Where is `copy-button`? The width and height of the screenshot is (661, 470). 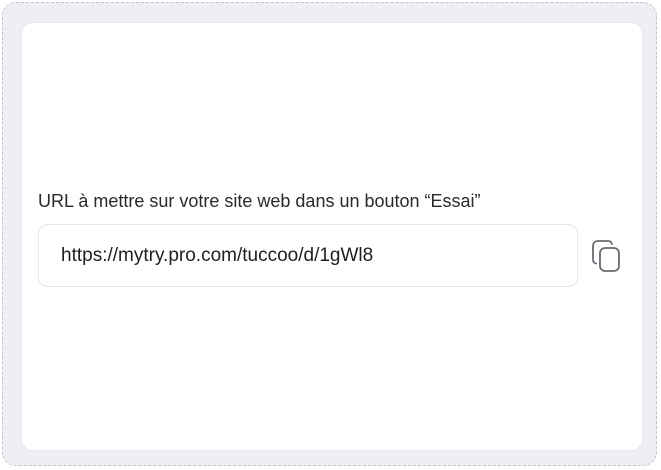
copy-button is located at coordinates (606, 256).